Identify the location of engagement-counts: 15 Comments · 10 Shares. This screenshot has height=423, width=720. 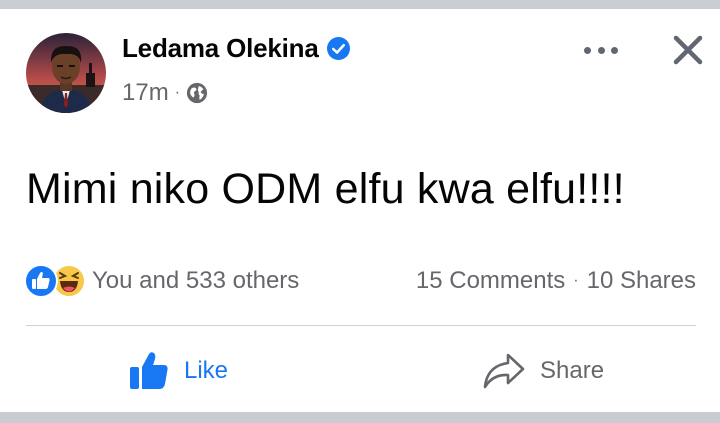
(556, 281).